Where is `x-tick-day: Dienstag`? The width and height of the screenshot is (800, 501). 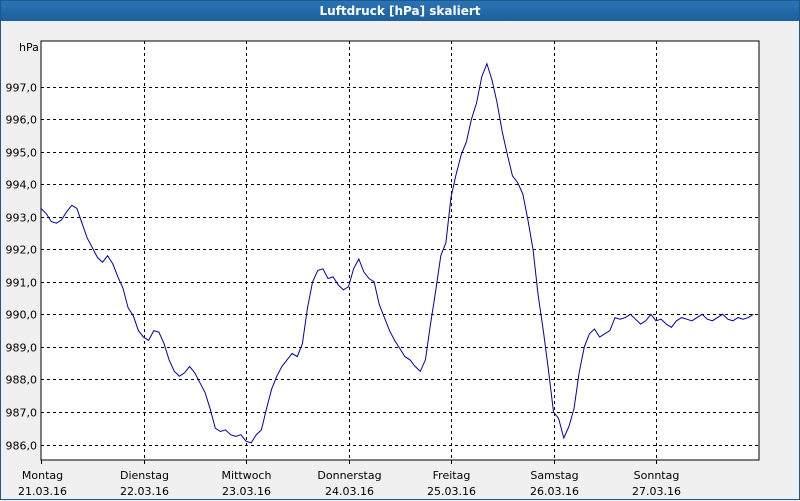
x-tick-day: Dienstag is located at coordinates (144, 475).